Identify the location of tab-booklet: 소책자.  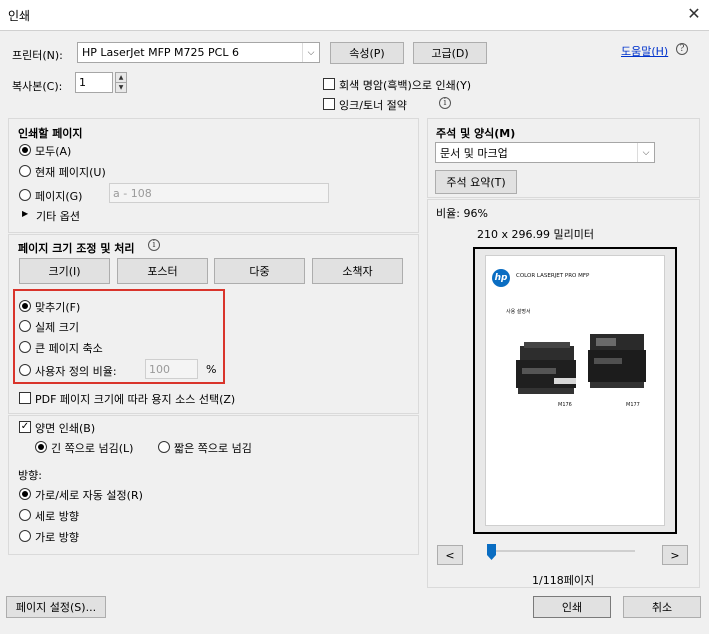
(357, 271).